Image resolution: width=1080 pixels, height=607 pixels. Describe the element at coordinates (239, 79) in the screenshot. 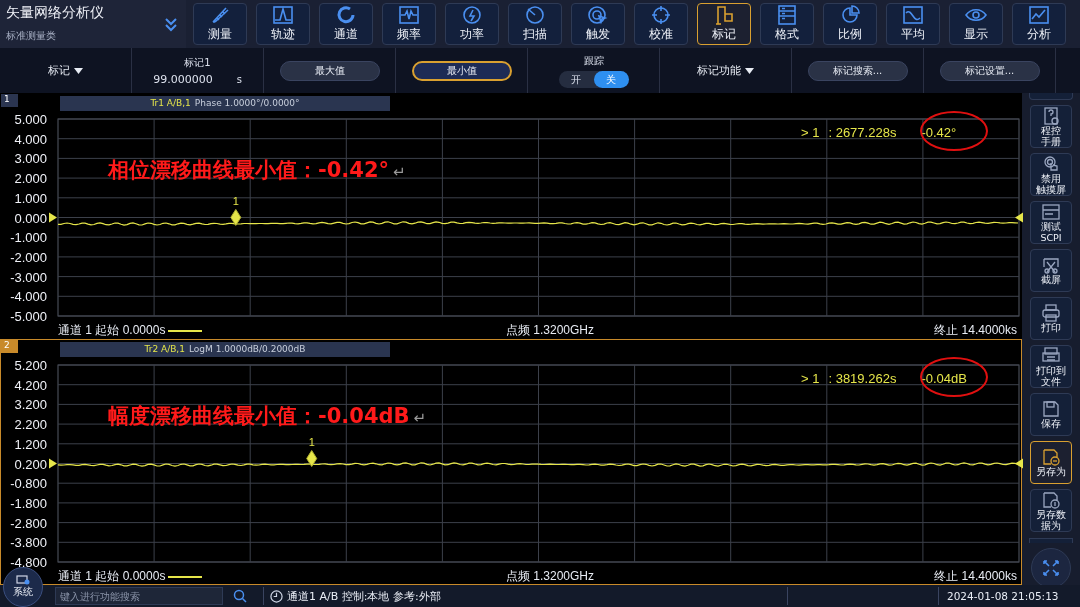

I see `marker-unit: s` at that location.